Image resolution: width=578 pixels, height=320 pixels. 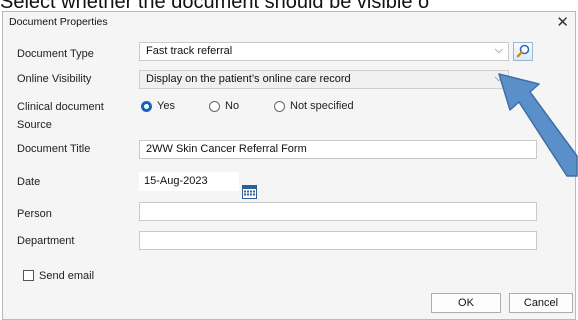 What do you see at coordinates (146, 106) in the screenshot?
I see `radio-selected-icon` at bounding box center [146, 106].